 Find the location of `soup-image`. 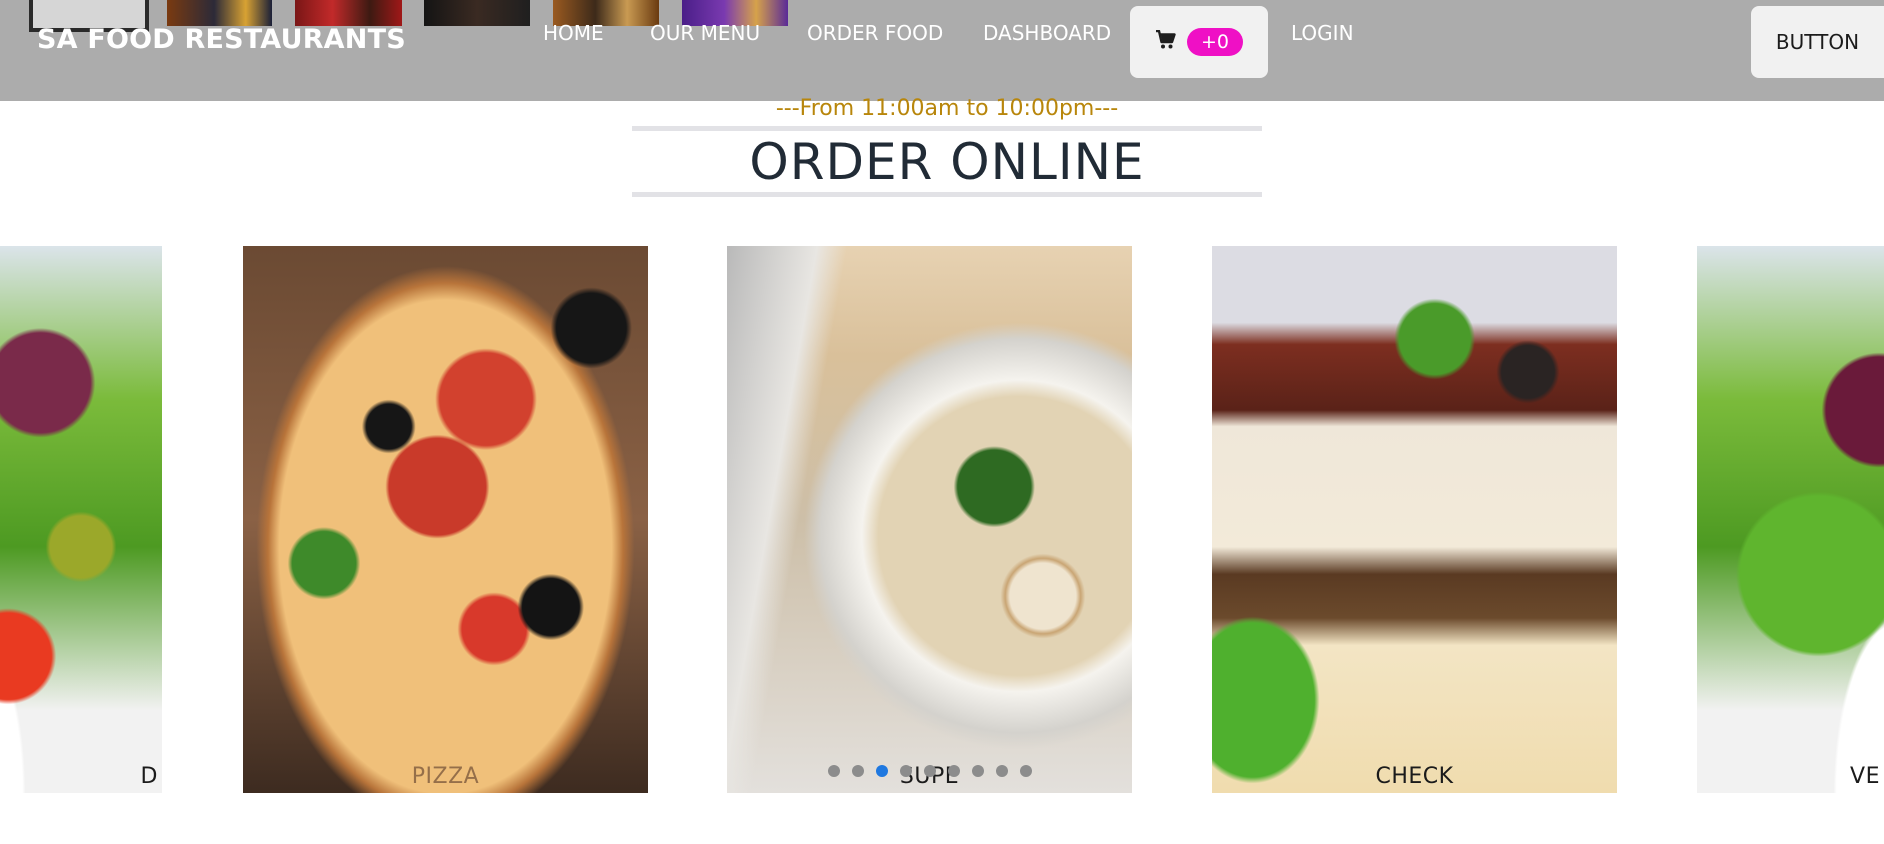

soup-image is located at coordinates (929, 519).